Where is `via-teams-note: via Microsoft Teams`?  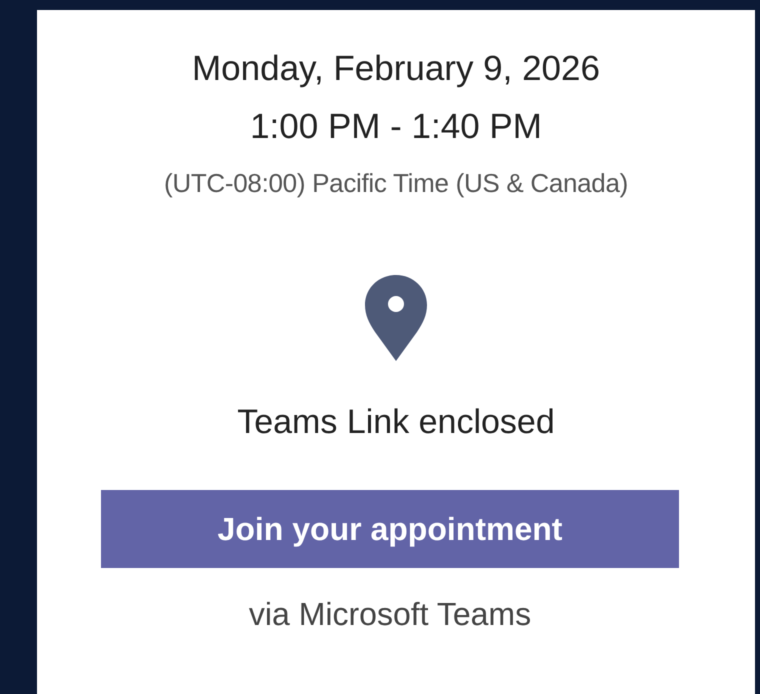
via-teams-note: via Microsoft Teams is located at coordinates (390, 614).